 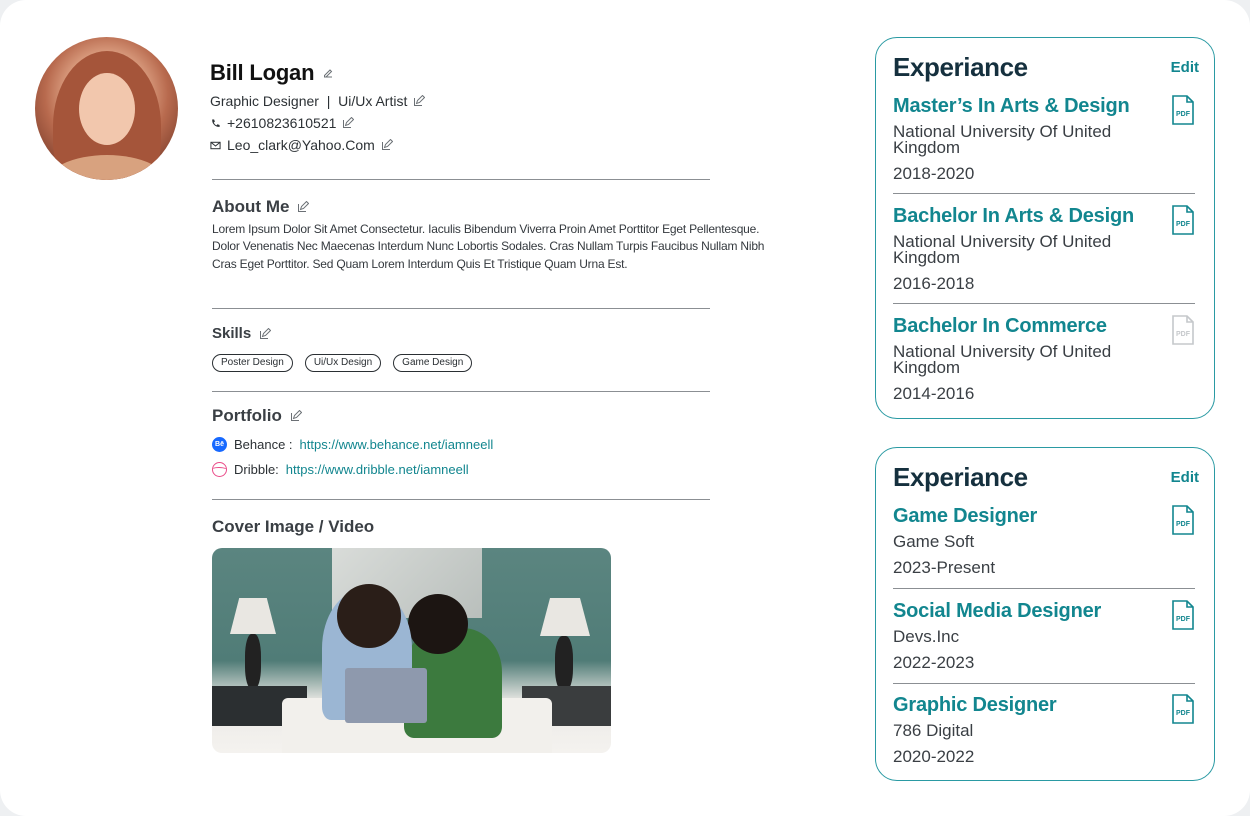 What do you see at coordinates (564, 663) in the screenshot?
I see `cover-lamp-right-base` at bounding box center [564, 663].